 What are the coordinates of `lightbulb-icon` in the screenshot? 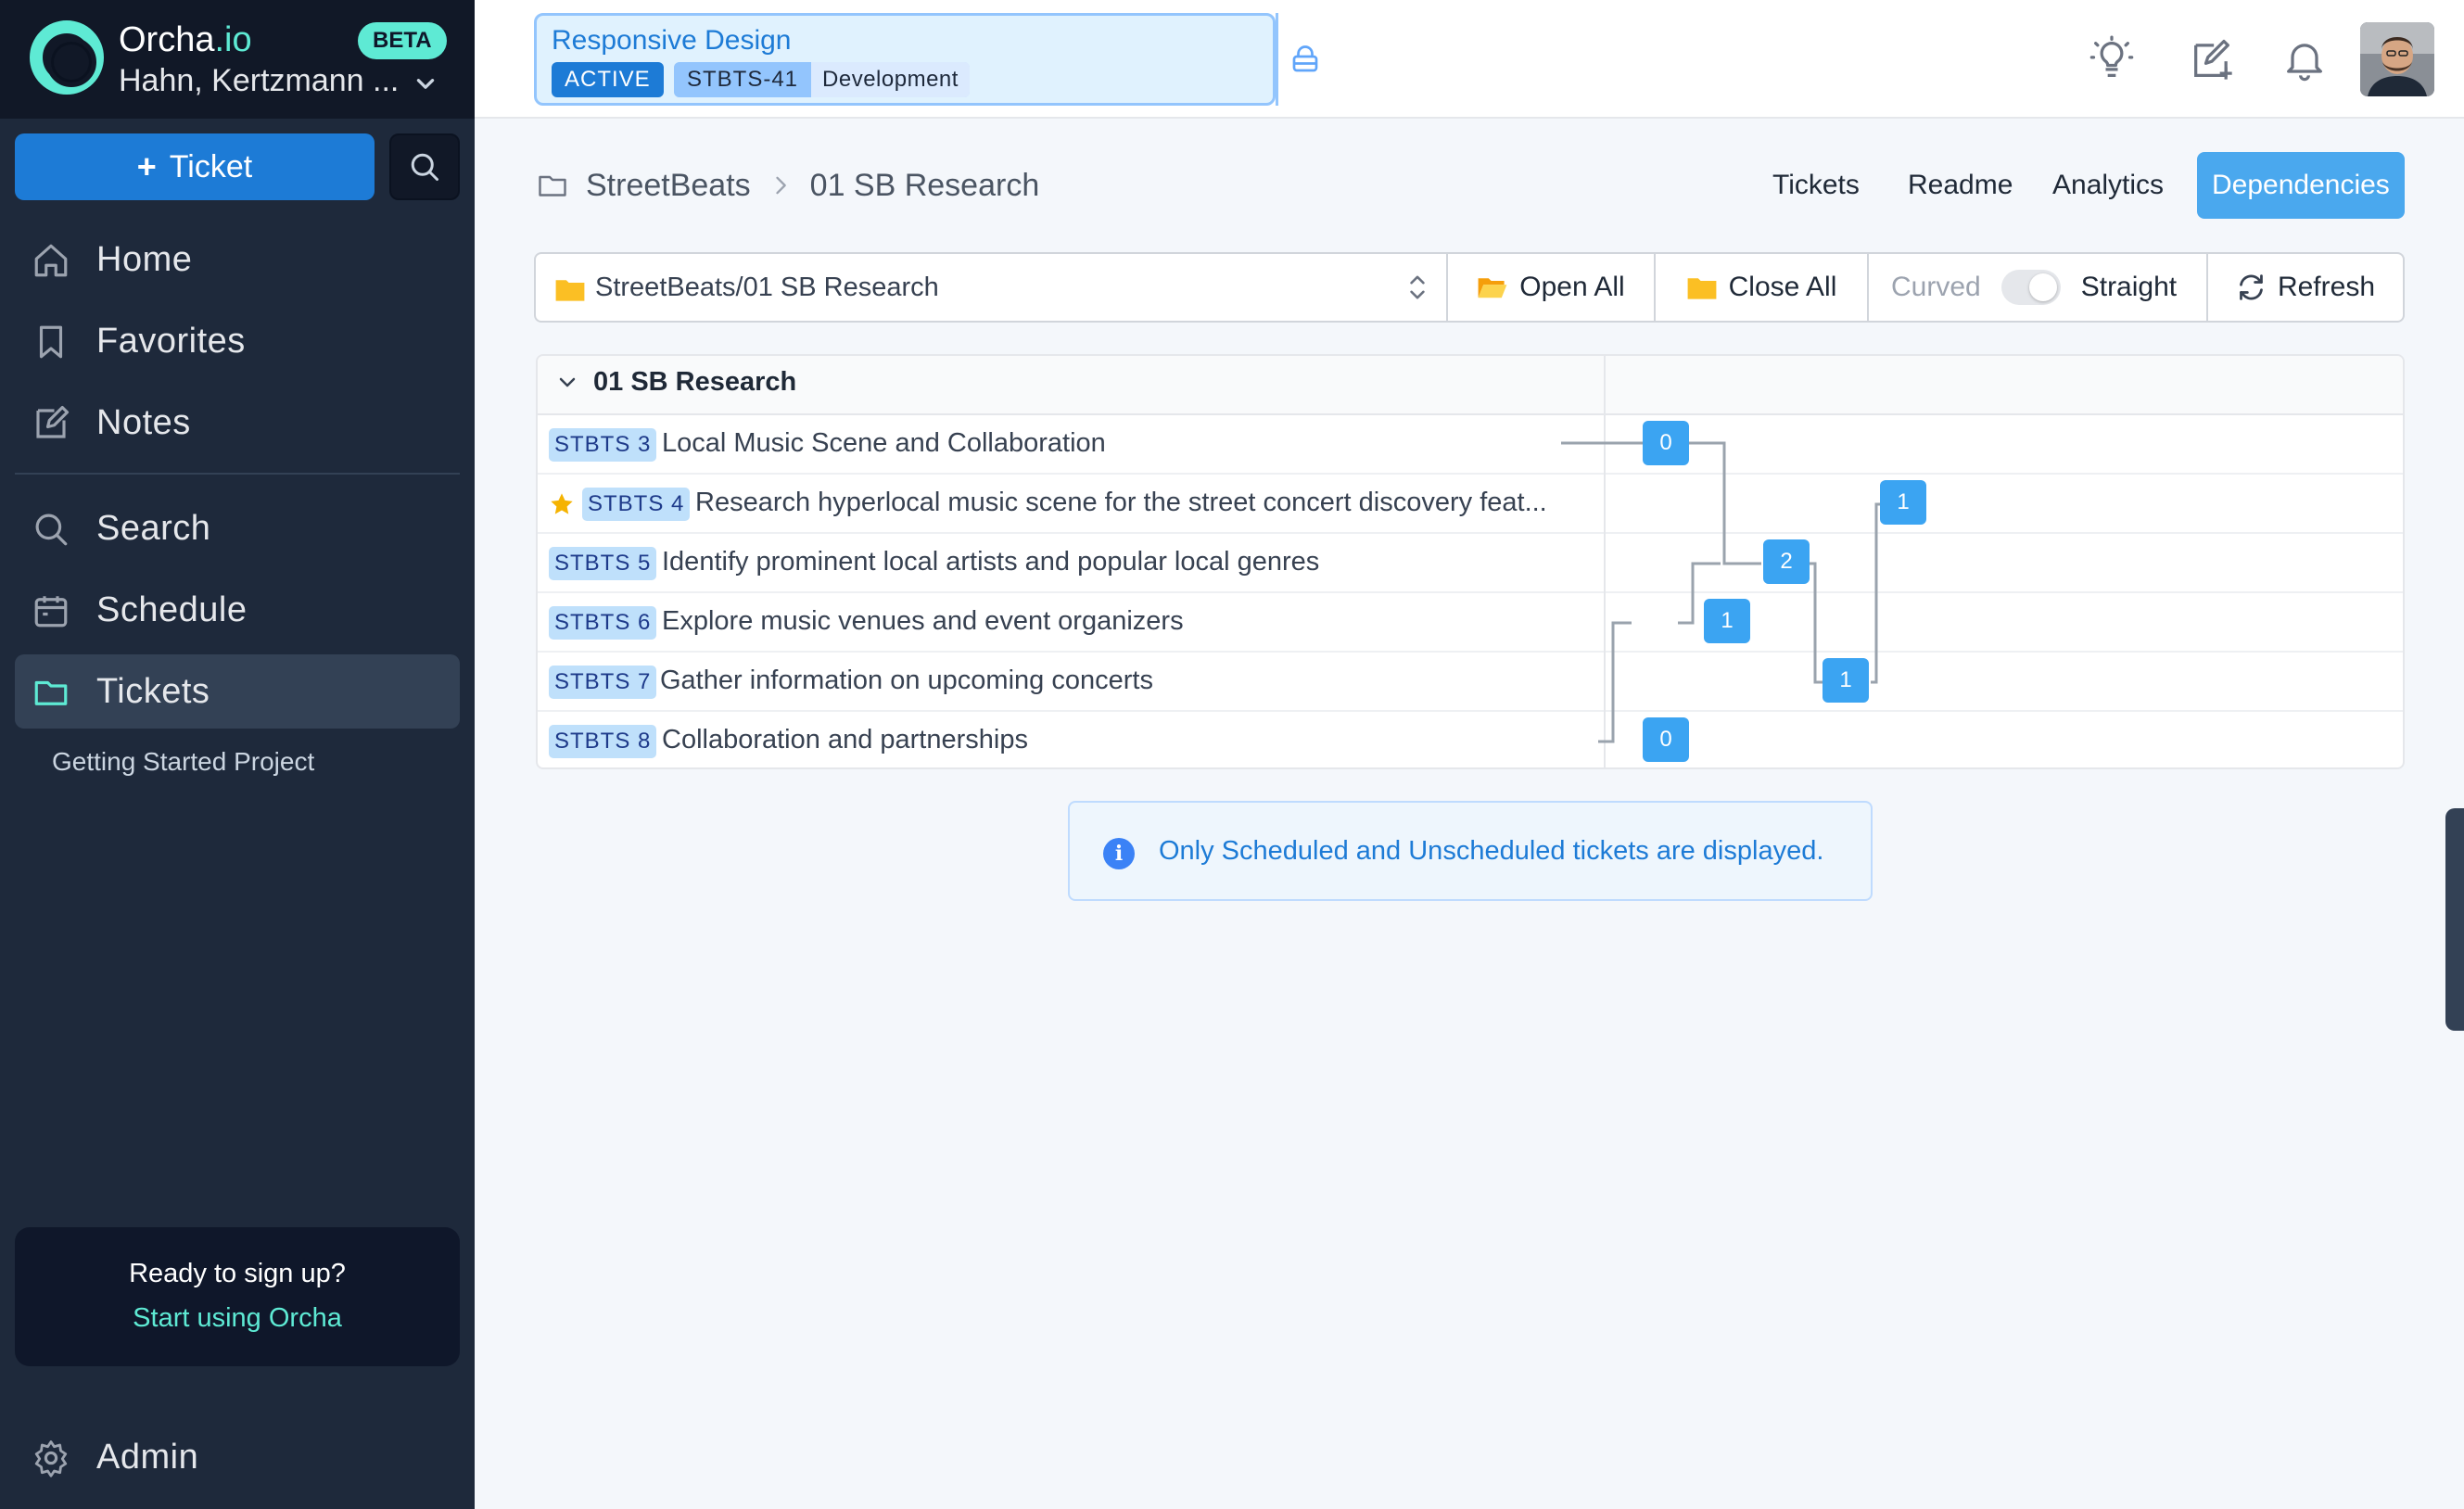 It's located at (2112, 59).